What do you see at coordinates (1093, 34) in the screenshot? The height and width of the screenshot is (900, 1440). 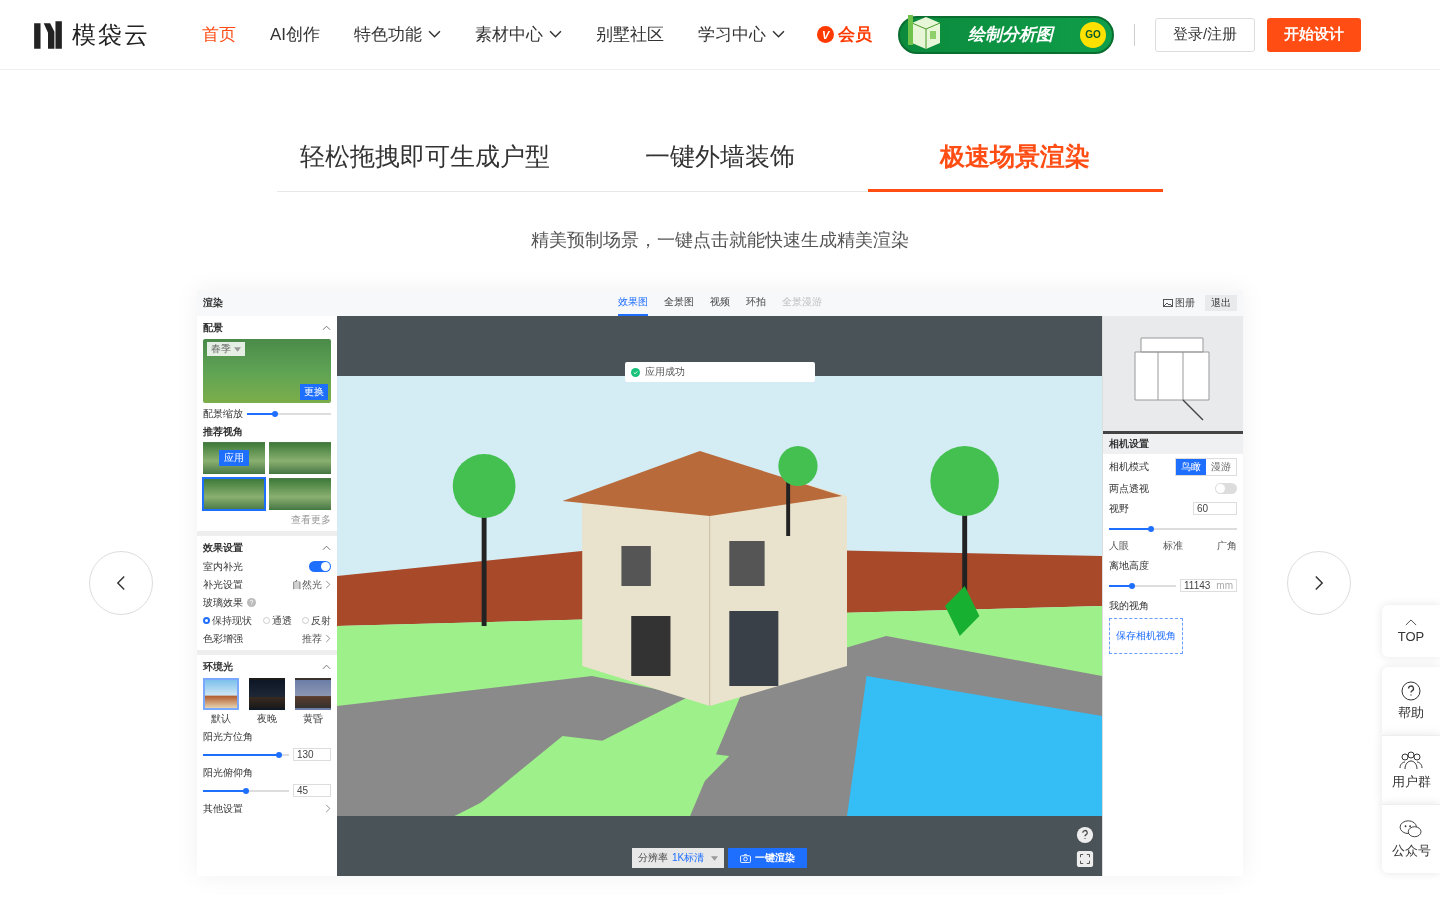 I see `go-badge: GO` at bounding box center [1093, 34].